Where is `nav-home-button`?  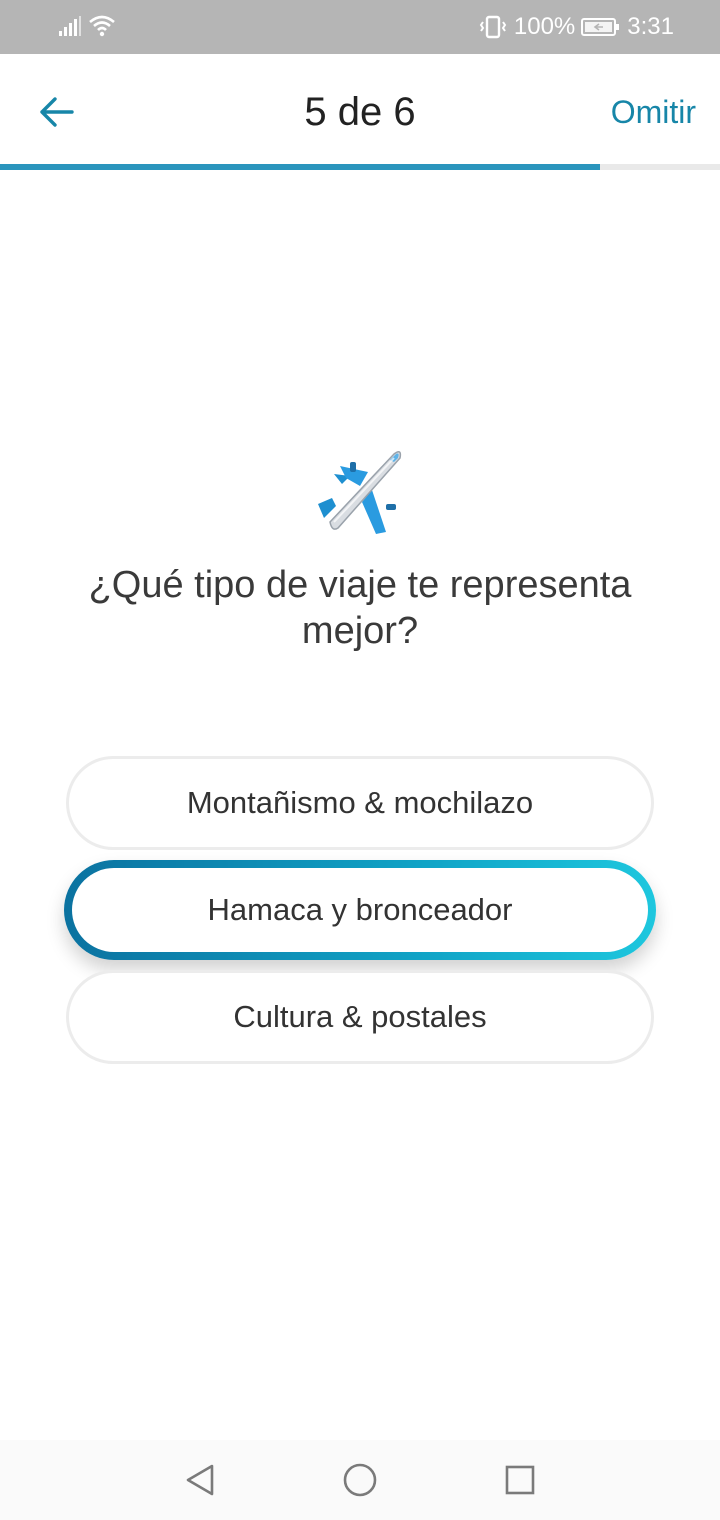 nav-home-button is located at coordinates (360, 1480).